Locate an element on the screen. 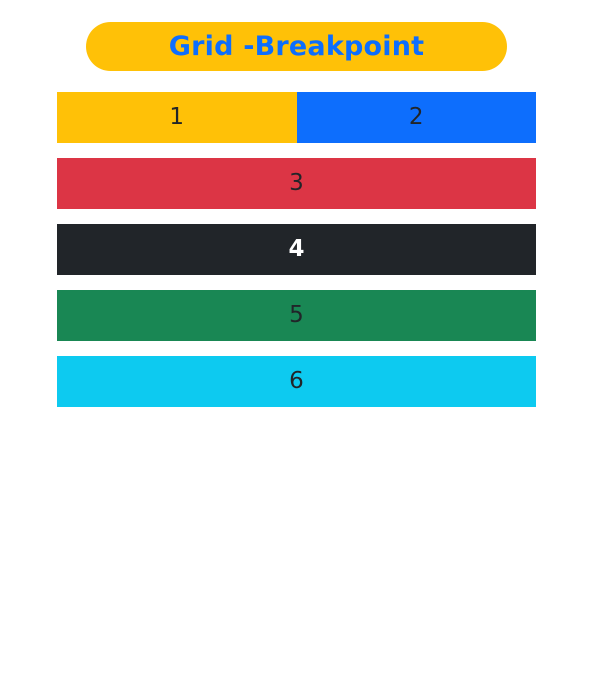  grid-row-2: 3 is located at coordinates (296, 183).